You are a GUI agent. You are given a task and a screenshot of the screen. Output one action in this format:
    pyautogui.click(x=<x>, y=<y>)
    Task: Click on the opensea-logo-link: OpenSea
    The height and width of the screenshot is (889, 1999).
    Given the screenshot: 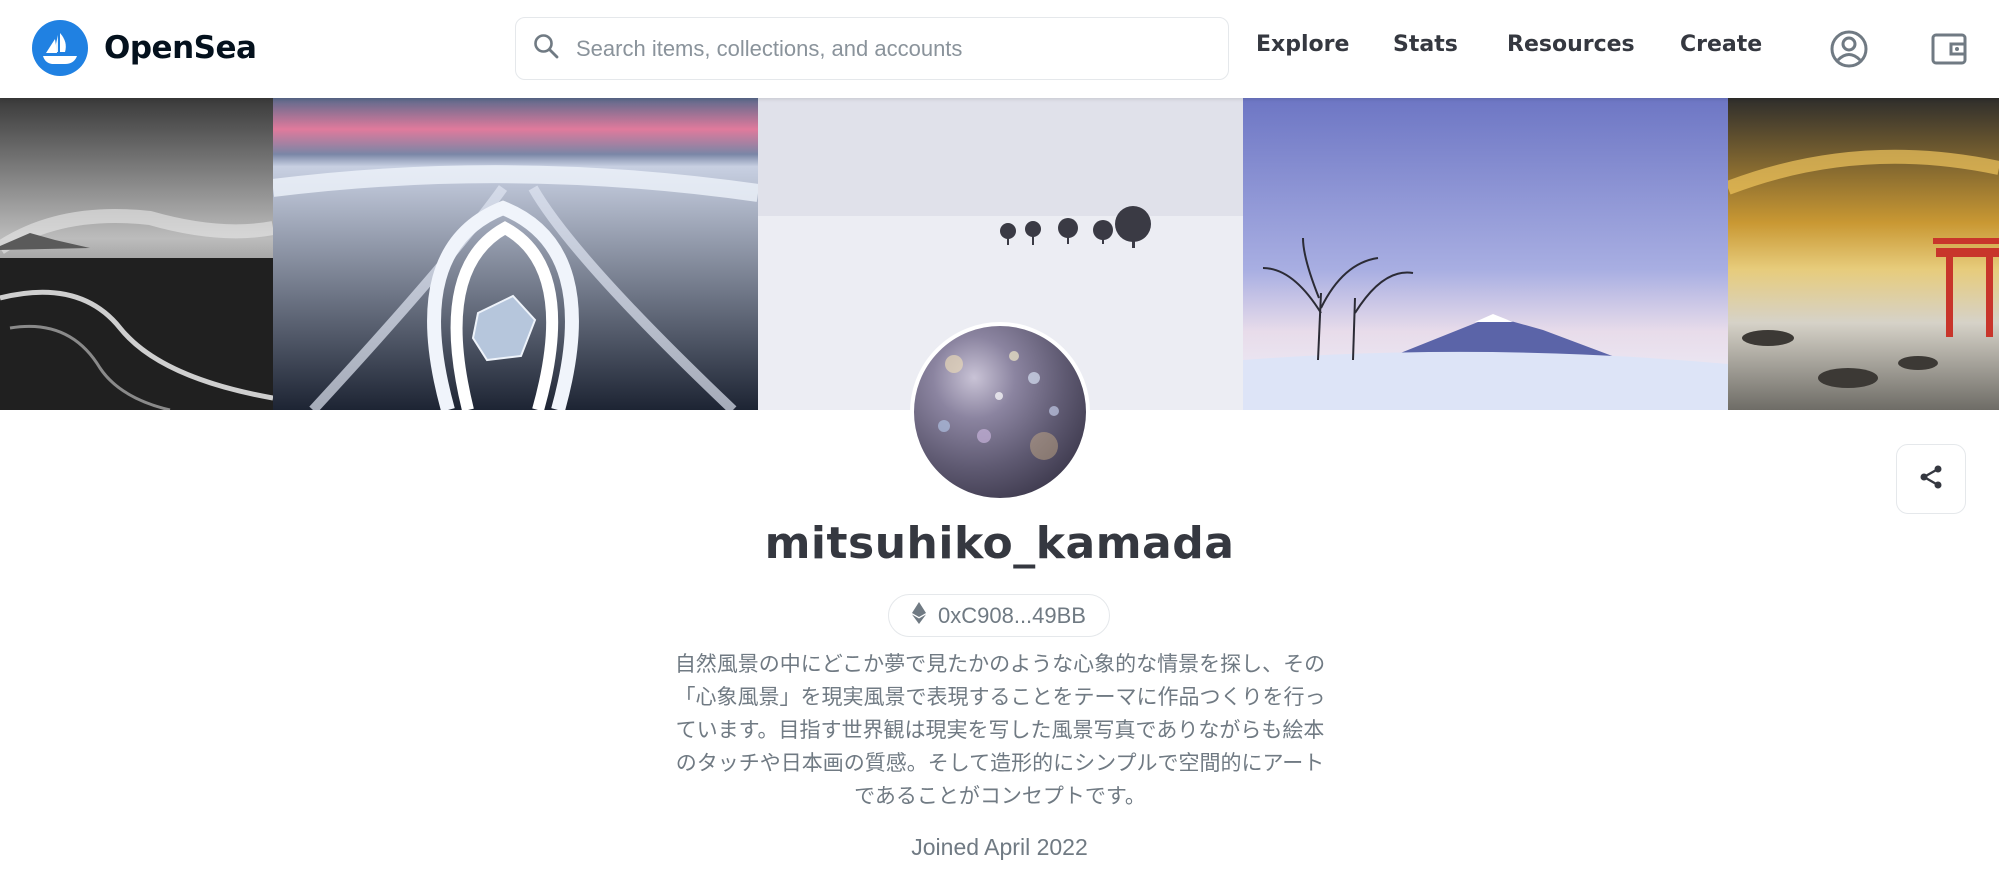 What is the action you would take?
    pyautogui.click(x=144, y=48)
    